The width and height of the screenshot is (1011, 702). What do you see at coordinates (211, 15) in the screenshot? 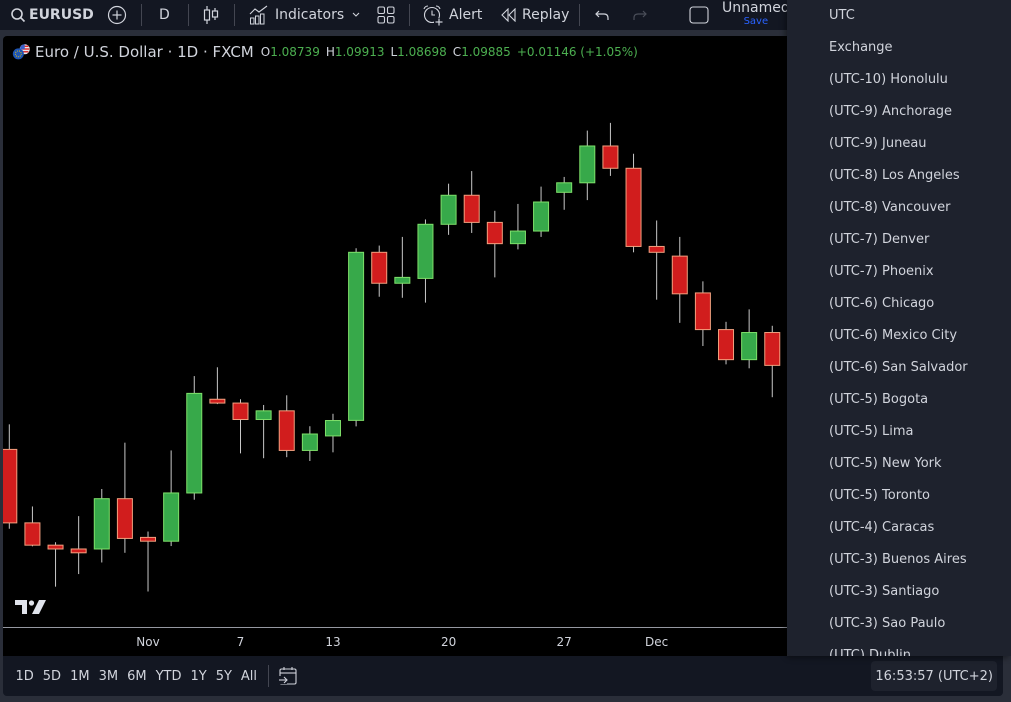
I see `chart-type-button` at bounding box center [211, 15].